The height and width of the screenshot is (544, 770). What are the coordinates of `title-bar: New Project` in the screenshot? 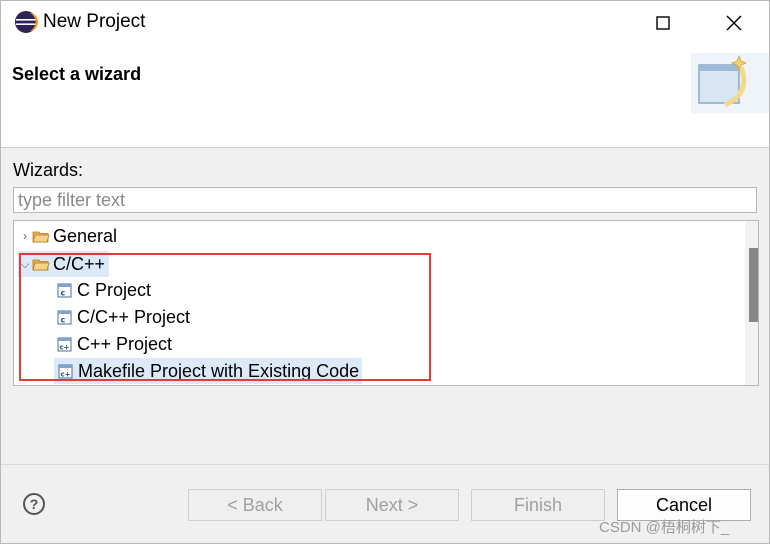 It's located at (385, 23).